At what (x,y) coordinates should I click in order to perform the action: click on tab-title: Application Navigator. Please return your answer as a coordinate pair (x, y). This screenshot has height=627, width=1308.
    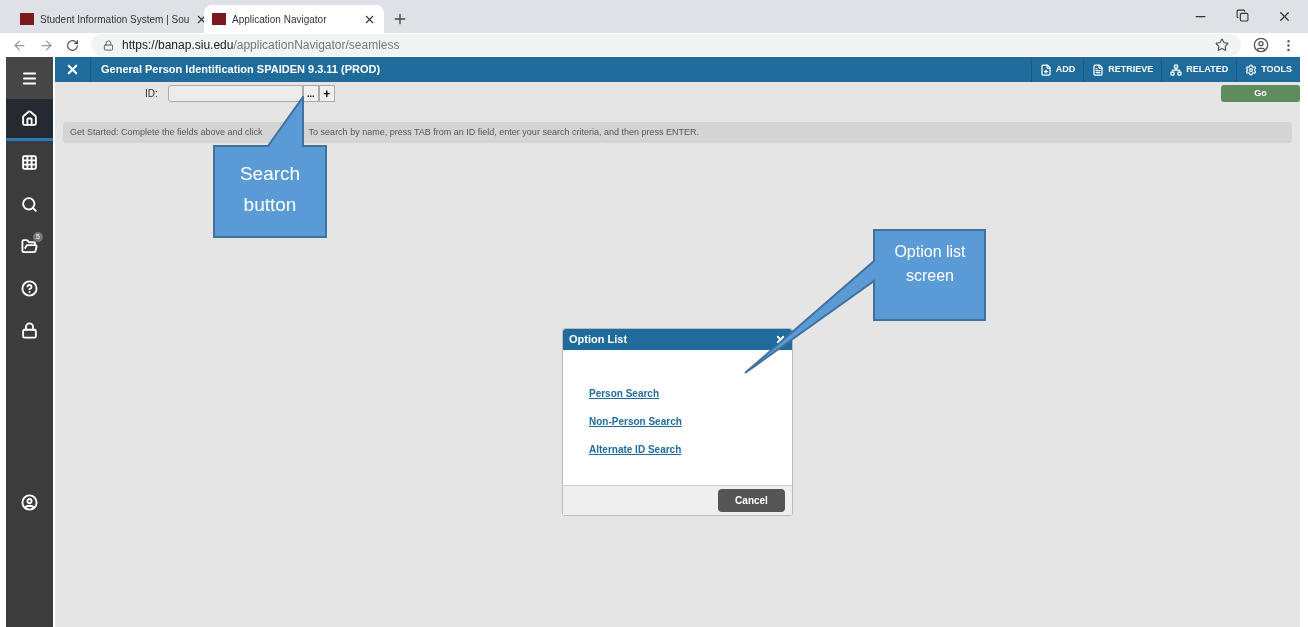
    Looking at the image, I should click on (280, 19).